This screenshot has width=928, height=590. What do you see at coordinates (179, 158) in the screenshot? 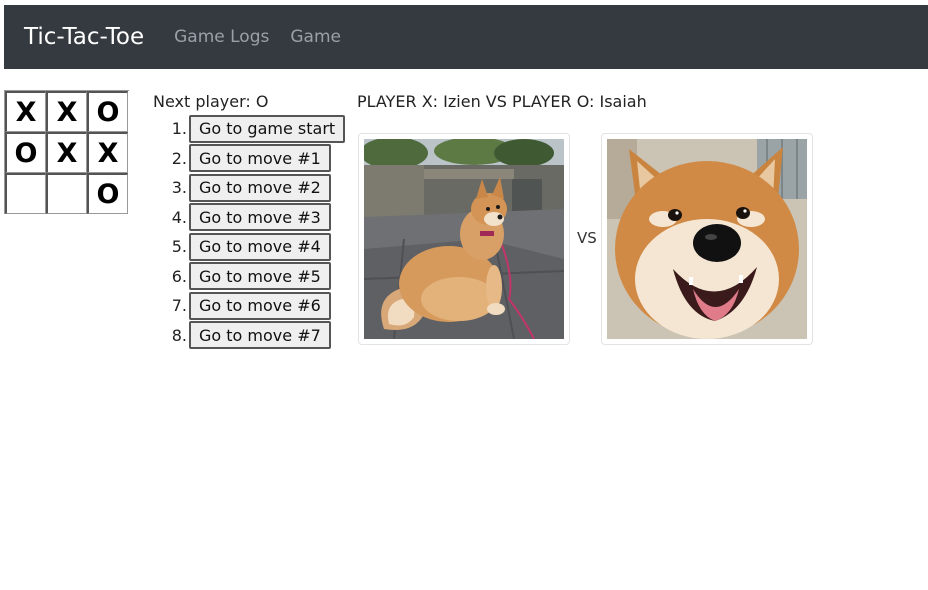
I see `move-number: 2.` at bounding box center [179, 158].